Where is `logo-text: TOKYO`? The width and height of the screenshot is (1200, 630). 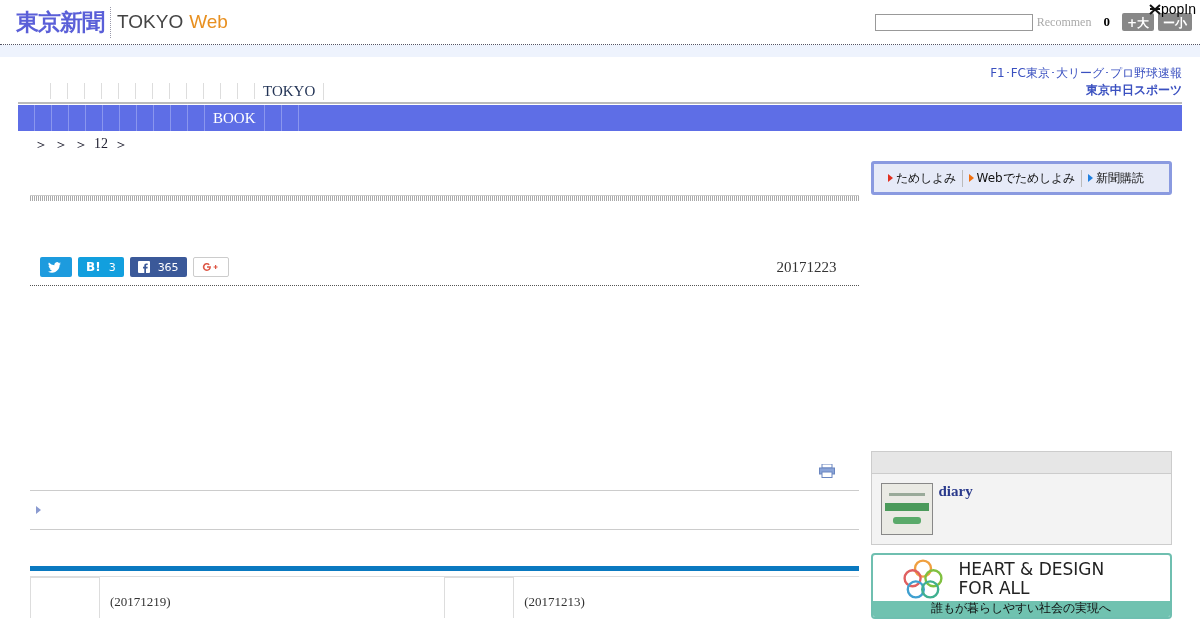 logo-text: TOKYO is located at coordinates (150, 22).